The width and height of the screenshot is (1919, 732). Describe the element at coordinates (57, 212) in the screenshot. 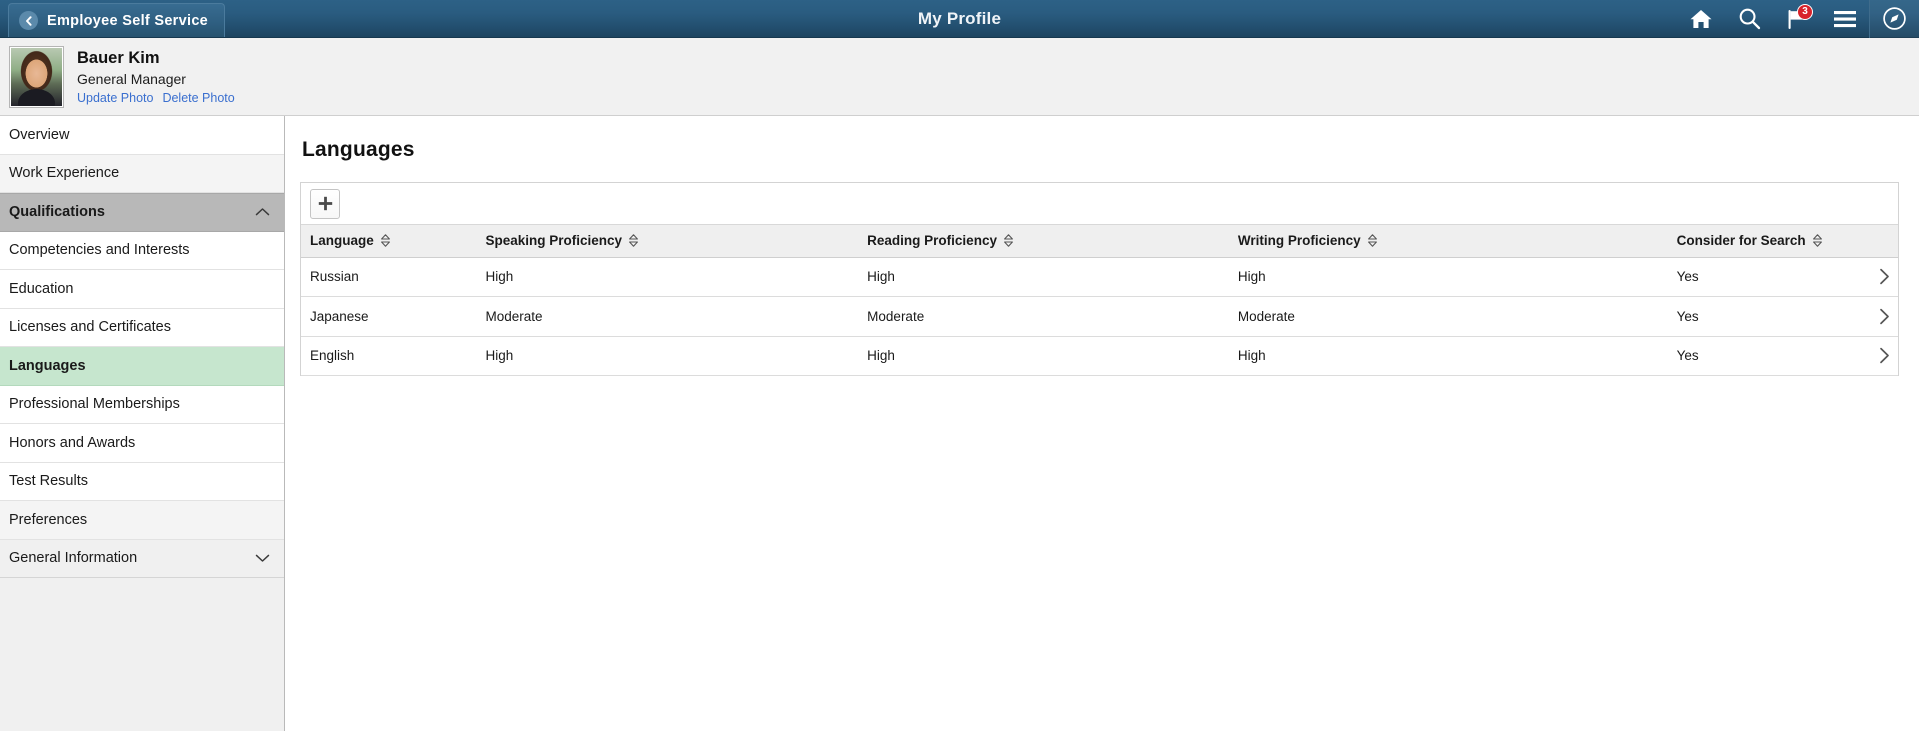

I see `sidebar-item-label: Qualifications` at that location.